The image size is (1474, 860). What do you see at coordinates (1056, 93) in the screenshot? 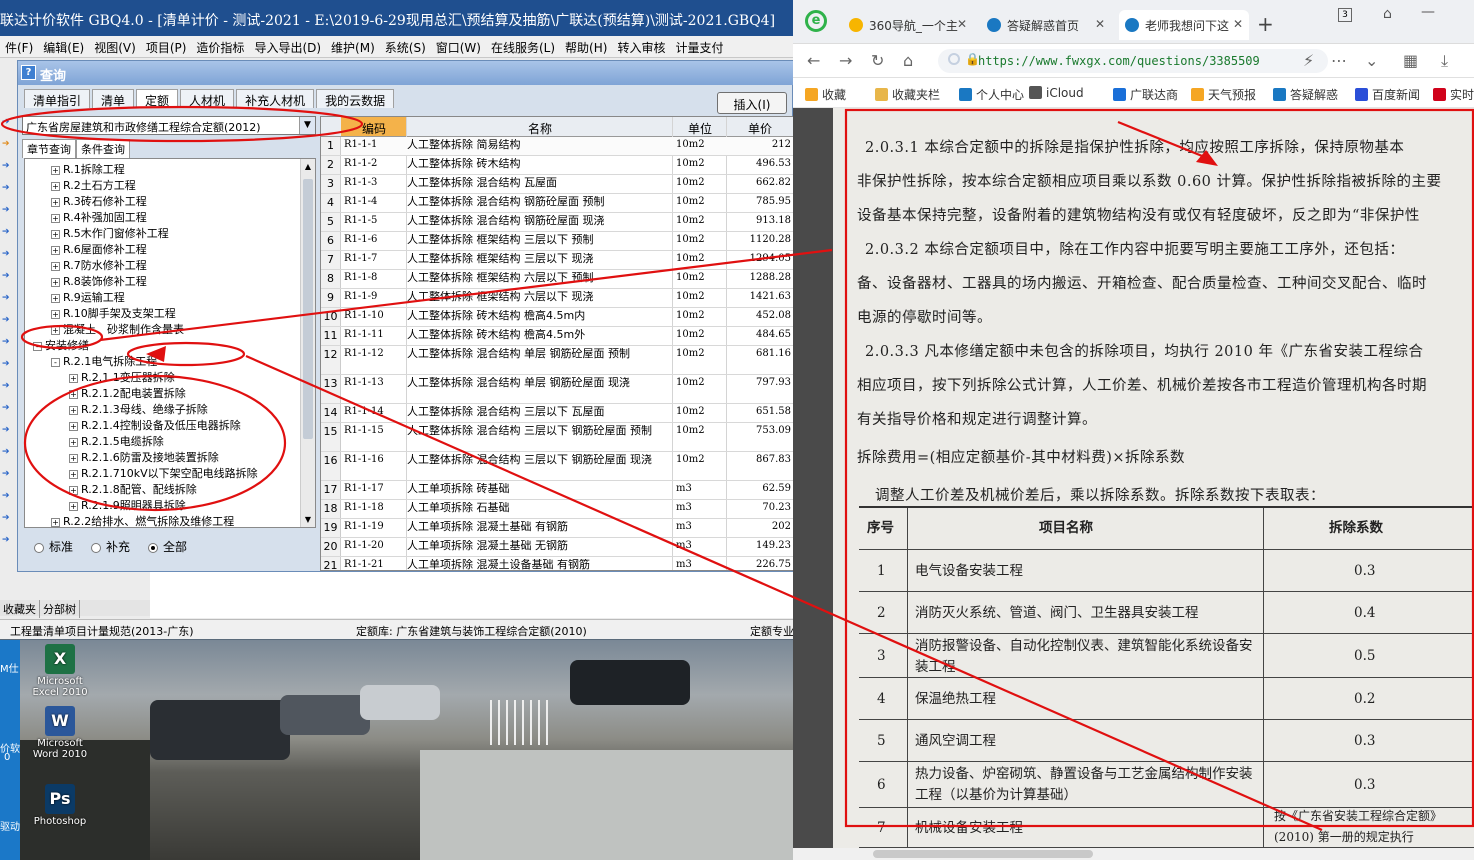
I see `bookmark-item: iCloud` at bounding box center [1056, 93].